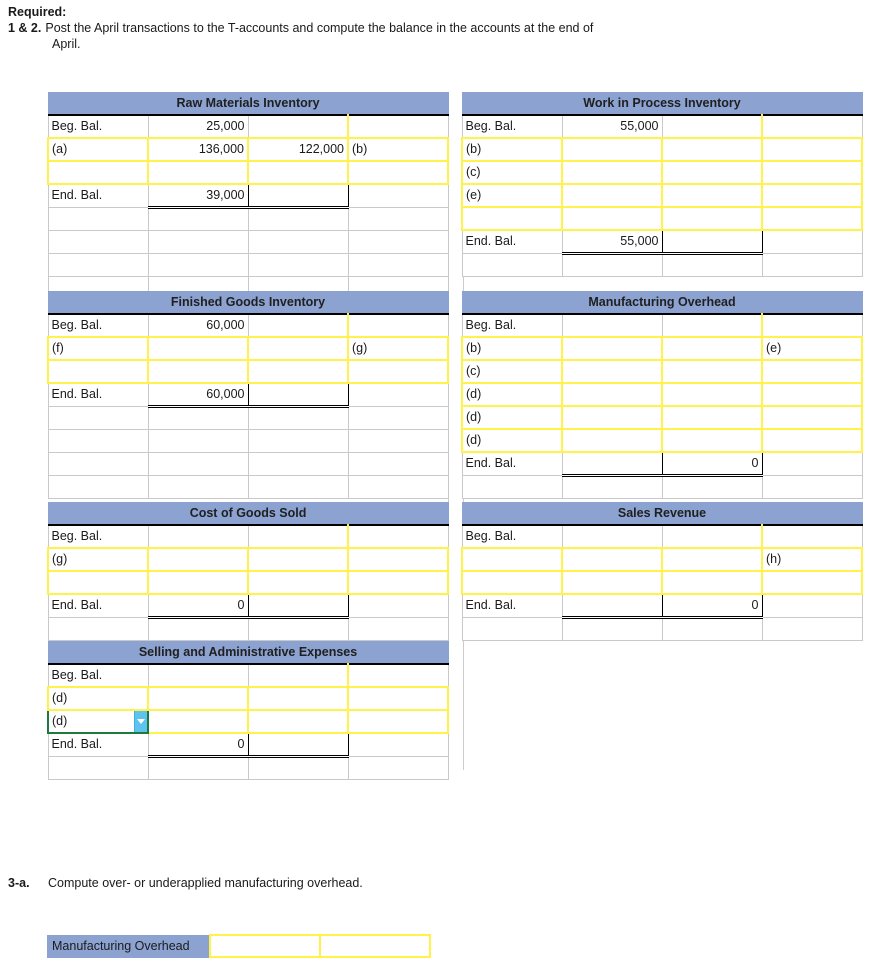  I want to click on taccount-header-row: Raw Materials Inventory, so click(248, 103).